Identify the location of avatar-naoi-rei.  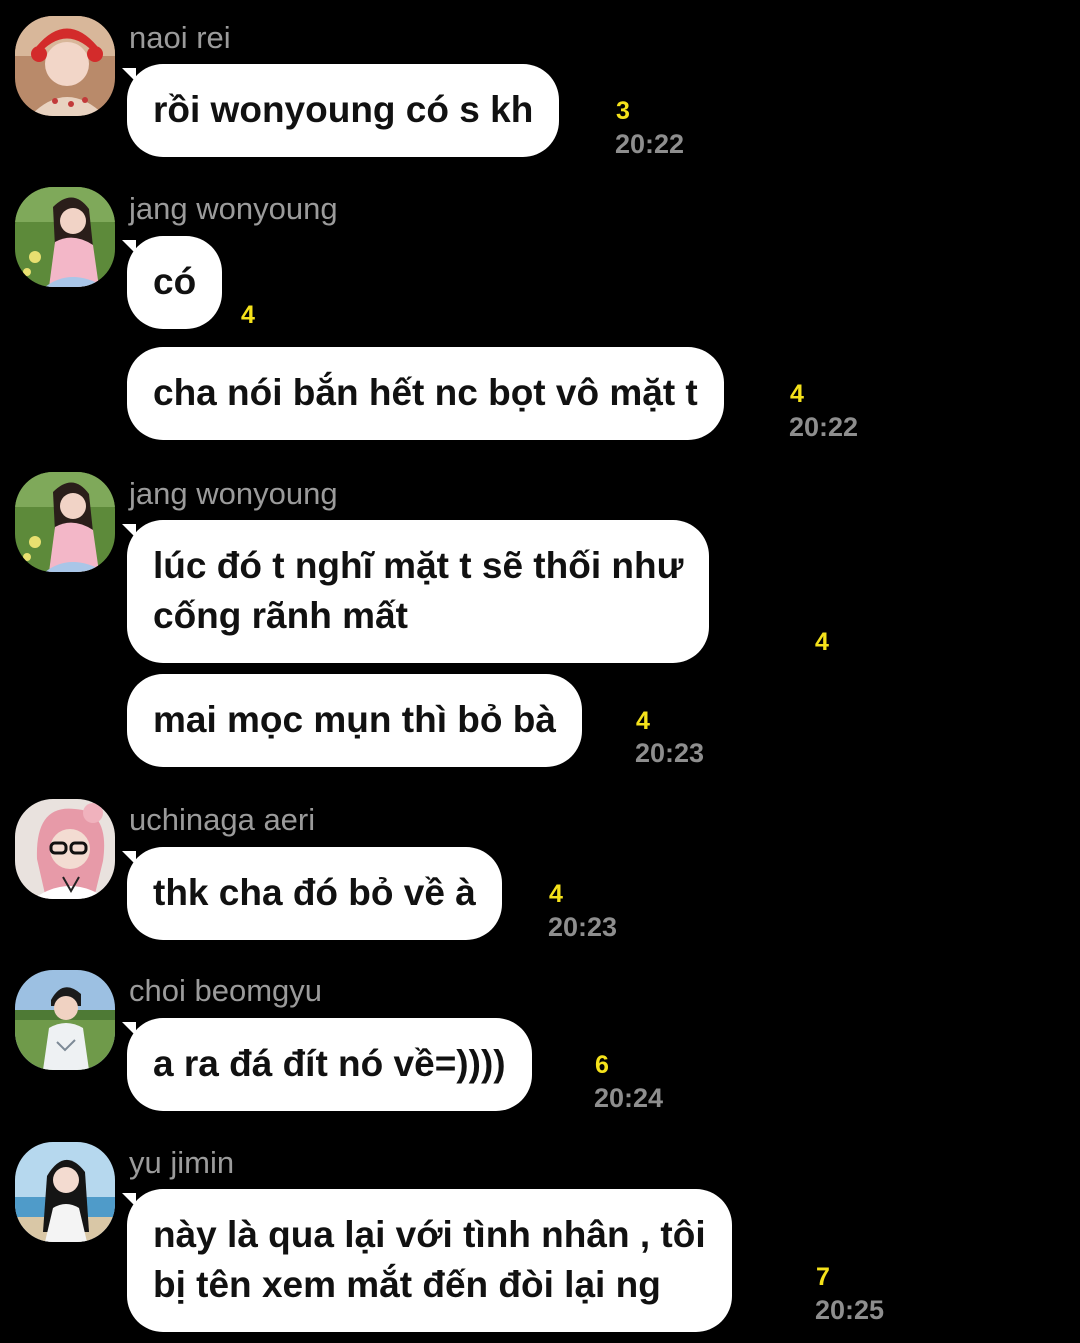
(65, 66).